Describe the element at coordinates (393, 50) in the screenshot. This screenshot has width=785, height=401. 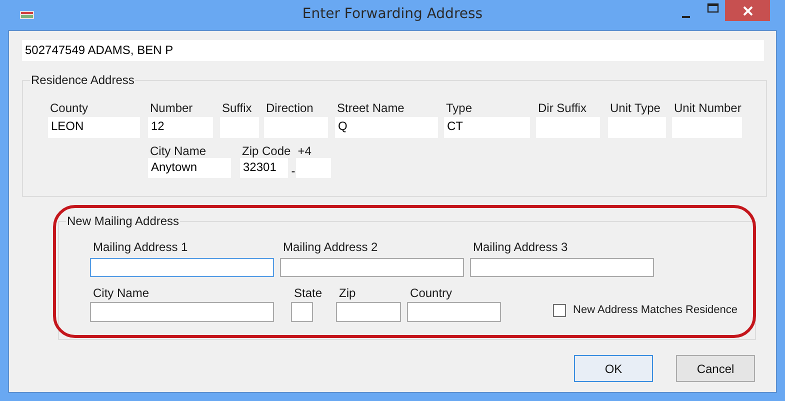
I see `voter-name-field: 502747549 ADAMS, BEN P` at that location.